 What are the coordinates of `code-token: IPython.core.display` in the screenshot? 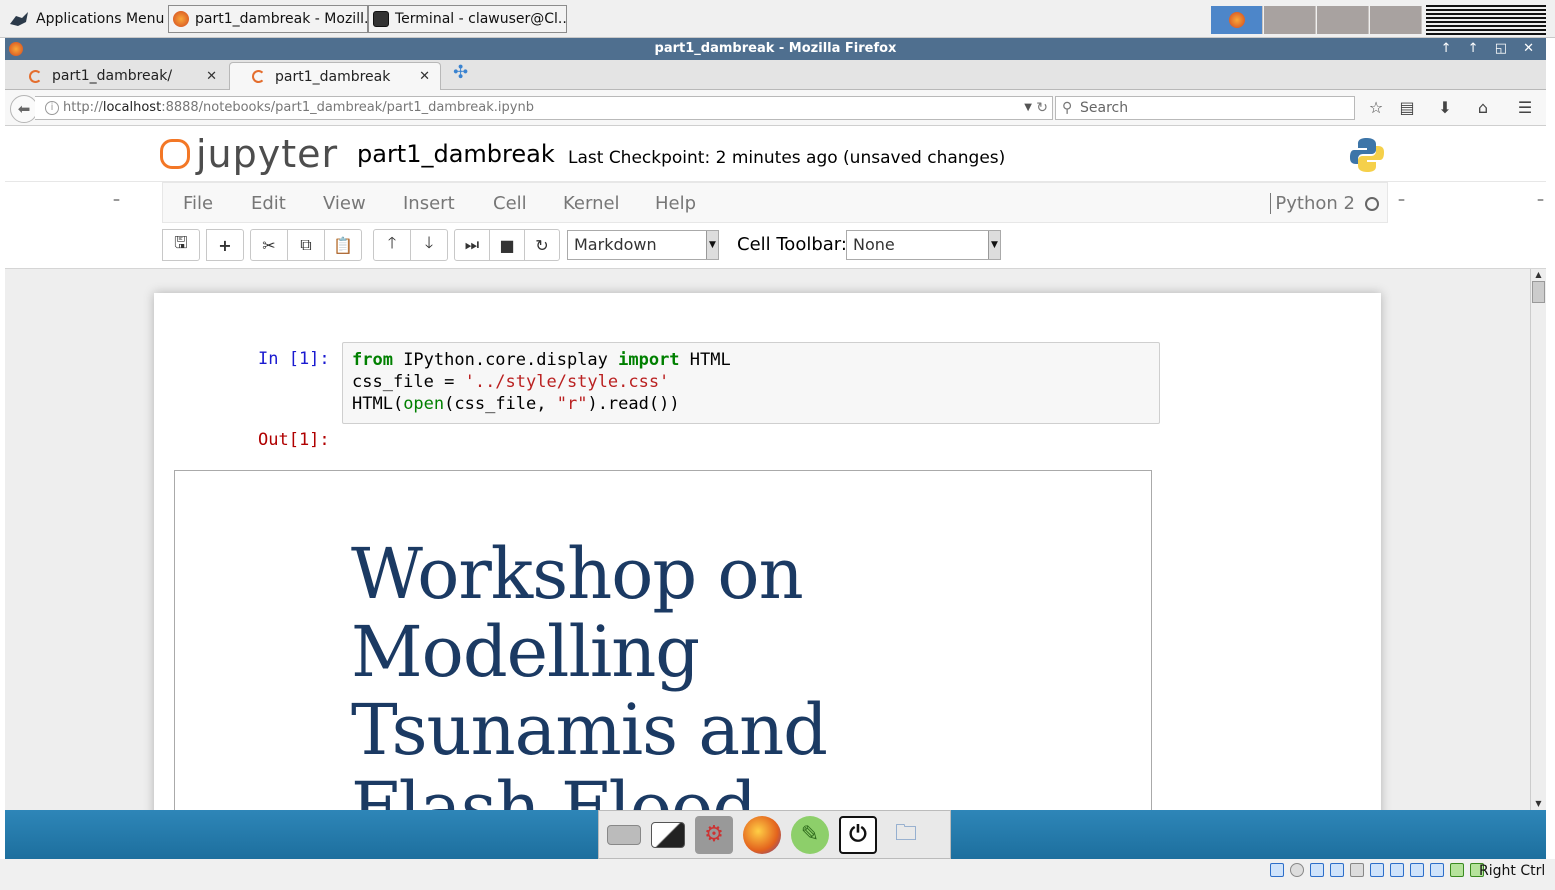 It's located at (505, 360).